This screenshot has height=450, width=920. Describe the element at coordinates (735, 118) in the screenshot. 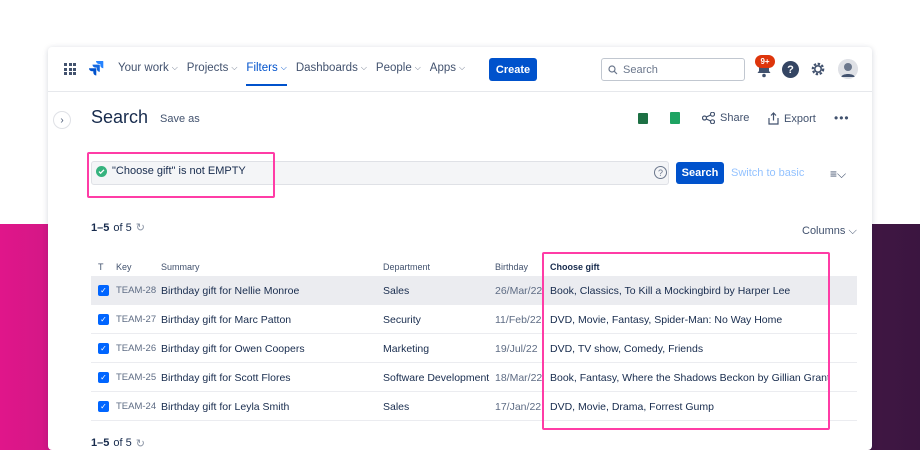

I see `share-label: Share` at that location.